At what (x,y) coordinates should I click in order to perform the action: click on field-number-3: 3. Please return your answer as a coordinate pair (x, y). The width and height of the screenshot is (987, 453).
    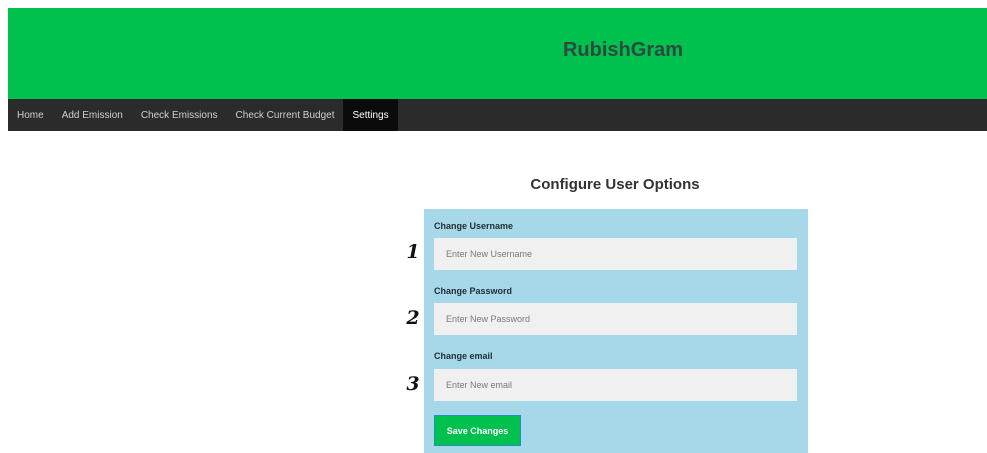
    Looking at the image, I should click on (413, 384).